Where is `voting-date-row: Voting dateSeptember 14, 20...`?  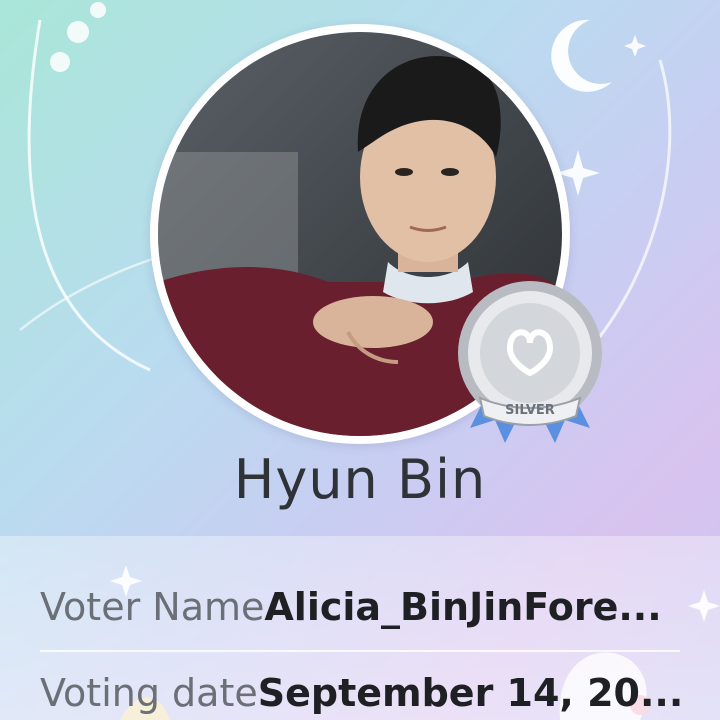 voting-date-row: Voting dateSeptember 14, 20... is located at coordinates (360, 693).